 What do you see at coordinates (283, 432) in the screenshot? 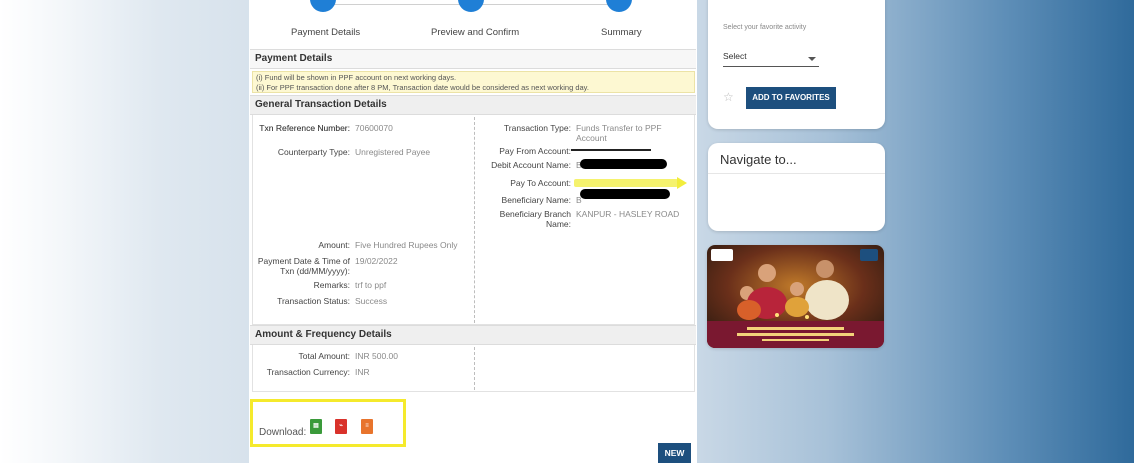
I see `download-label: Download:` at bounding box center [283, 432].